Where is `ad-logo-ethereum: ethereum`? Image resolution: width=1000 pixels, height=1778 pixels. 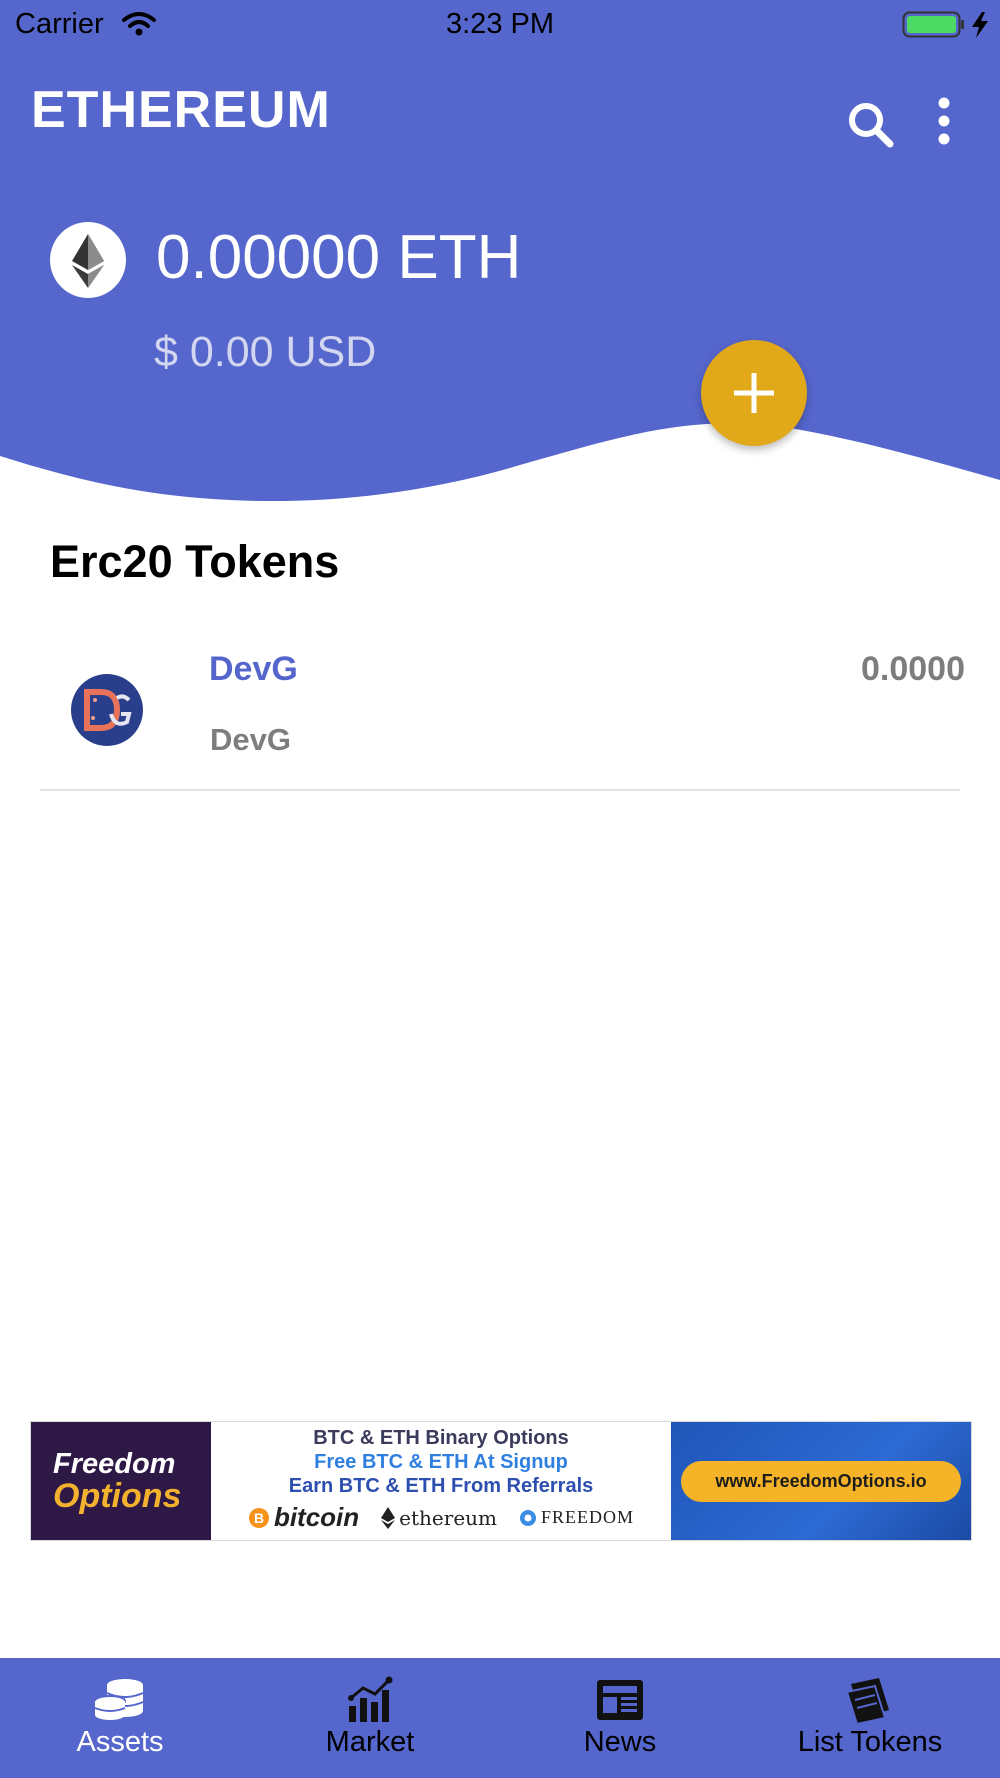 ad-logo-ethereum: ethereum is located at coordinates (439, 1518).